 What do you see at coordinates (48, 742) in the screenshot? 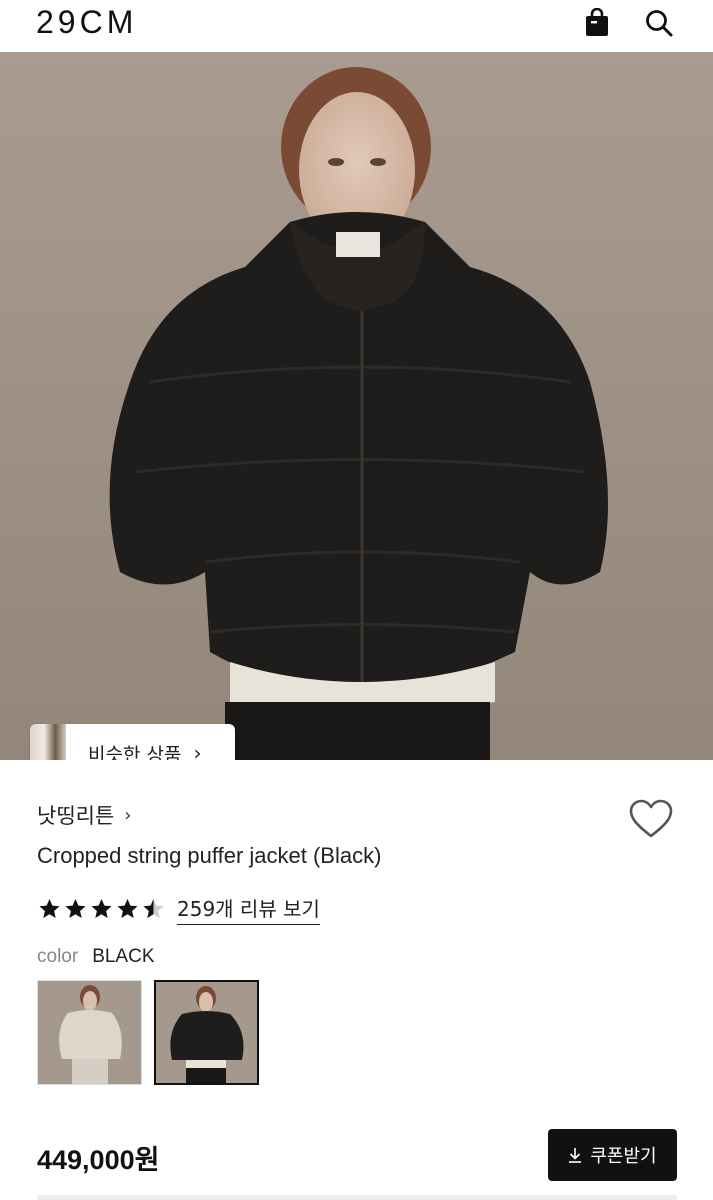
I see `similar-product-thumbnail` at bounding box center [48, 742].